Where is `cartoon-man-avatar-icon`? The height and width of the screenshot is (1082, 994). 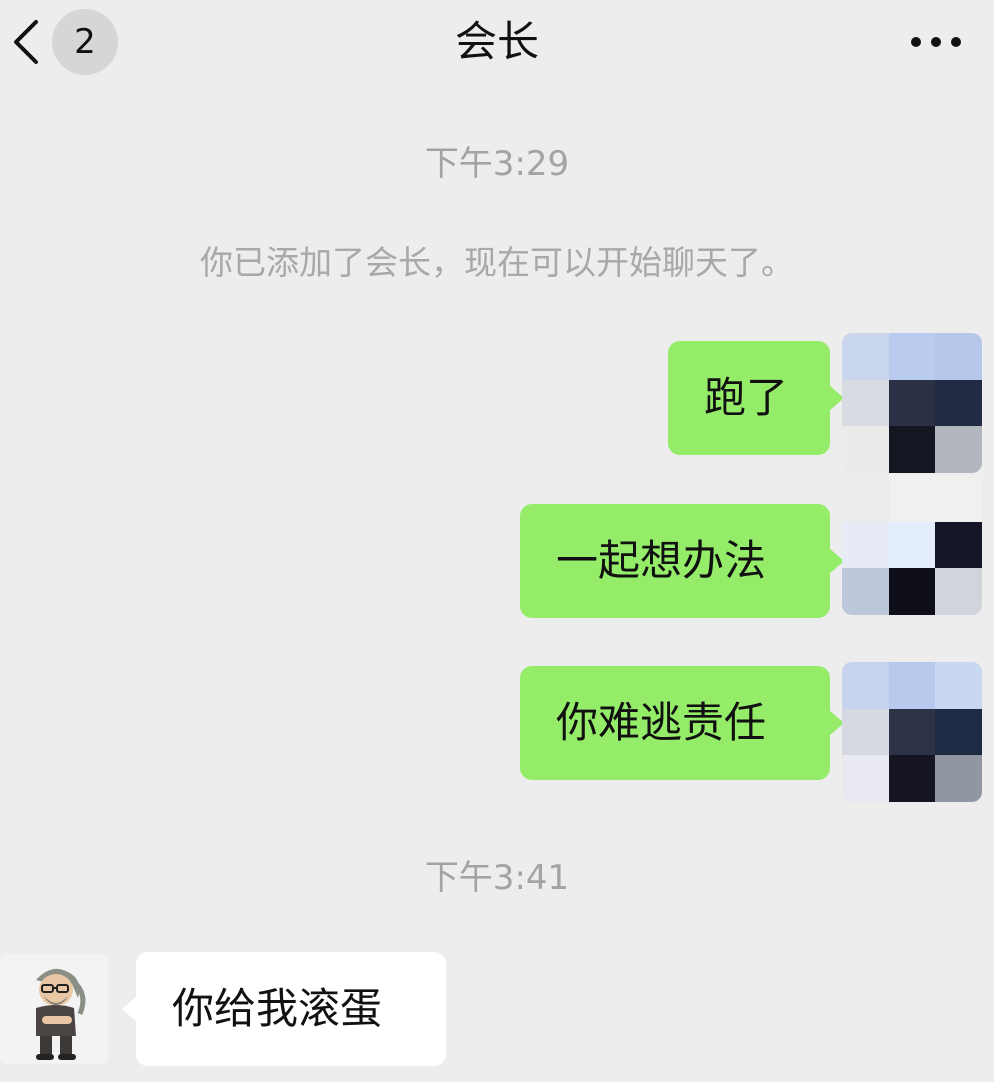
cartoon-man-avatar-icon is located at coordinates (54, 1009).